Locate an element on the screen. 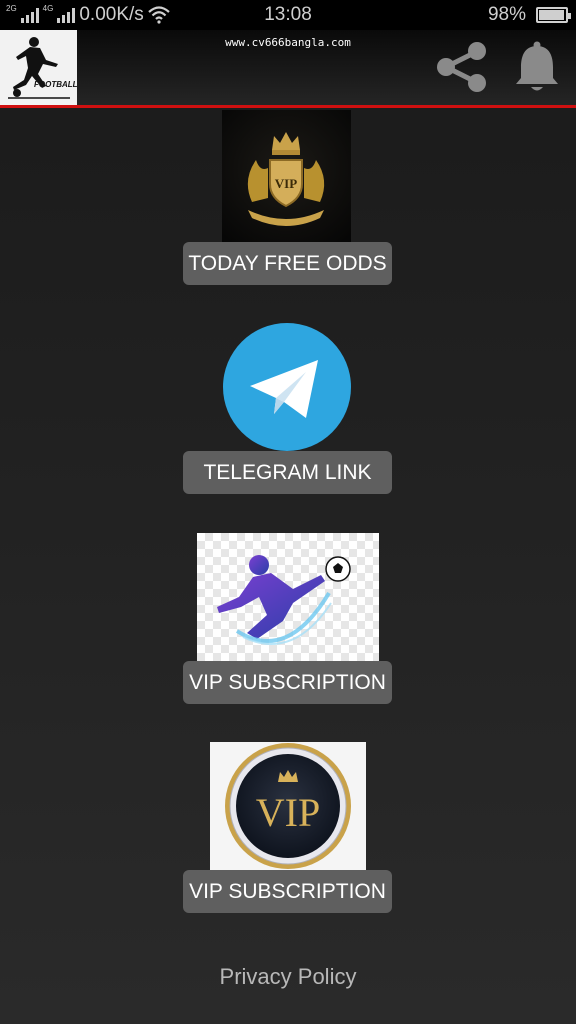 This screenshot has width=576, height=1024. vip-crest-image: VIP is located at coordinates (286, 176).